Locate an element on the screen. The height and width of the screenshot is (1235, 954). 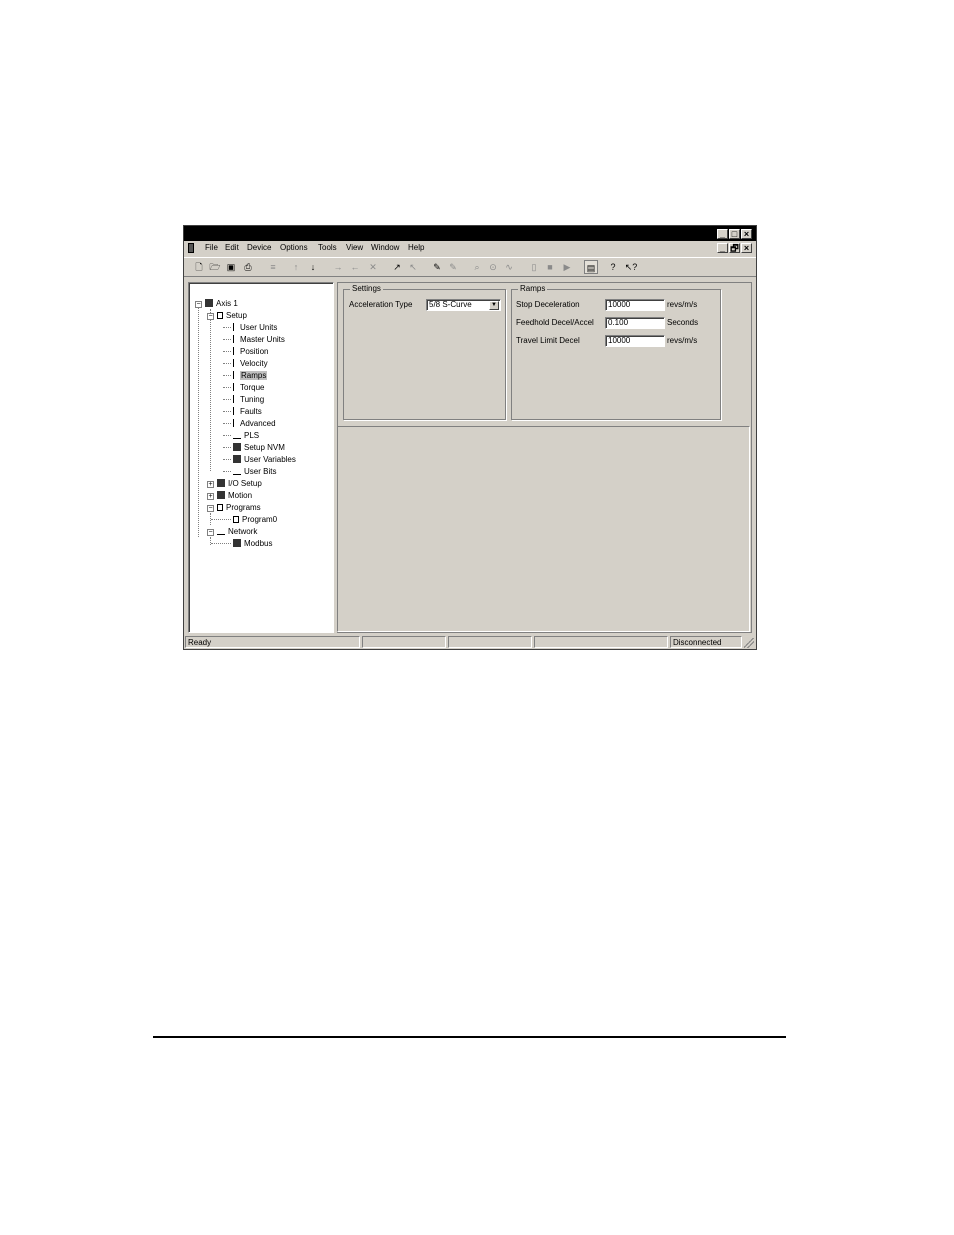
feedhold-field: 0.100 is located at coordinates (635, 323).